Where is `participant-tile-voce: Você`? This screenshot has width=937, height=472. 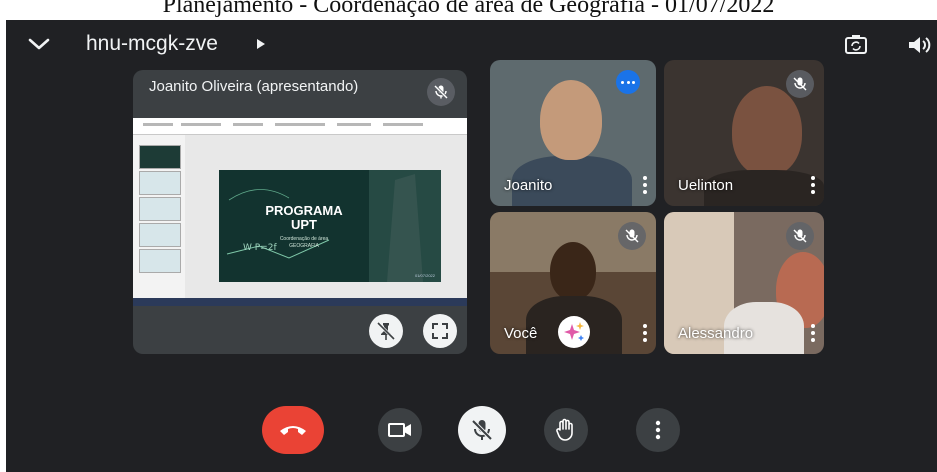
participant-tile-voce: Você is located at coordinates (573, 283).